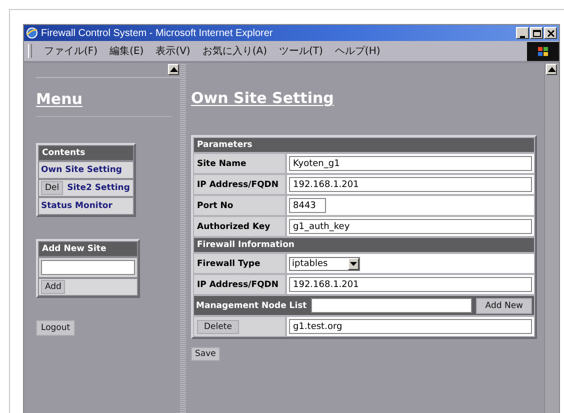 The image size is (564, 413). What do you see at coordinates (550, 33) in the screenshot?
I see `close-icon` at bounding box center [550, 33].